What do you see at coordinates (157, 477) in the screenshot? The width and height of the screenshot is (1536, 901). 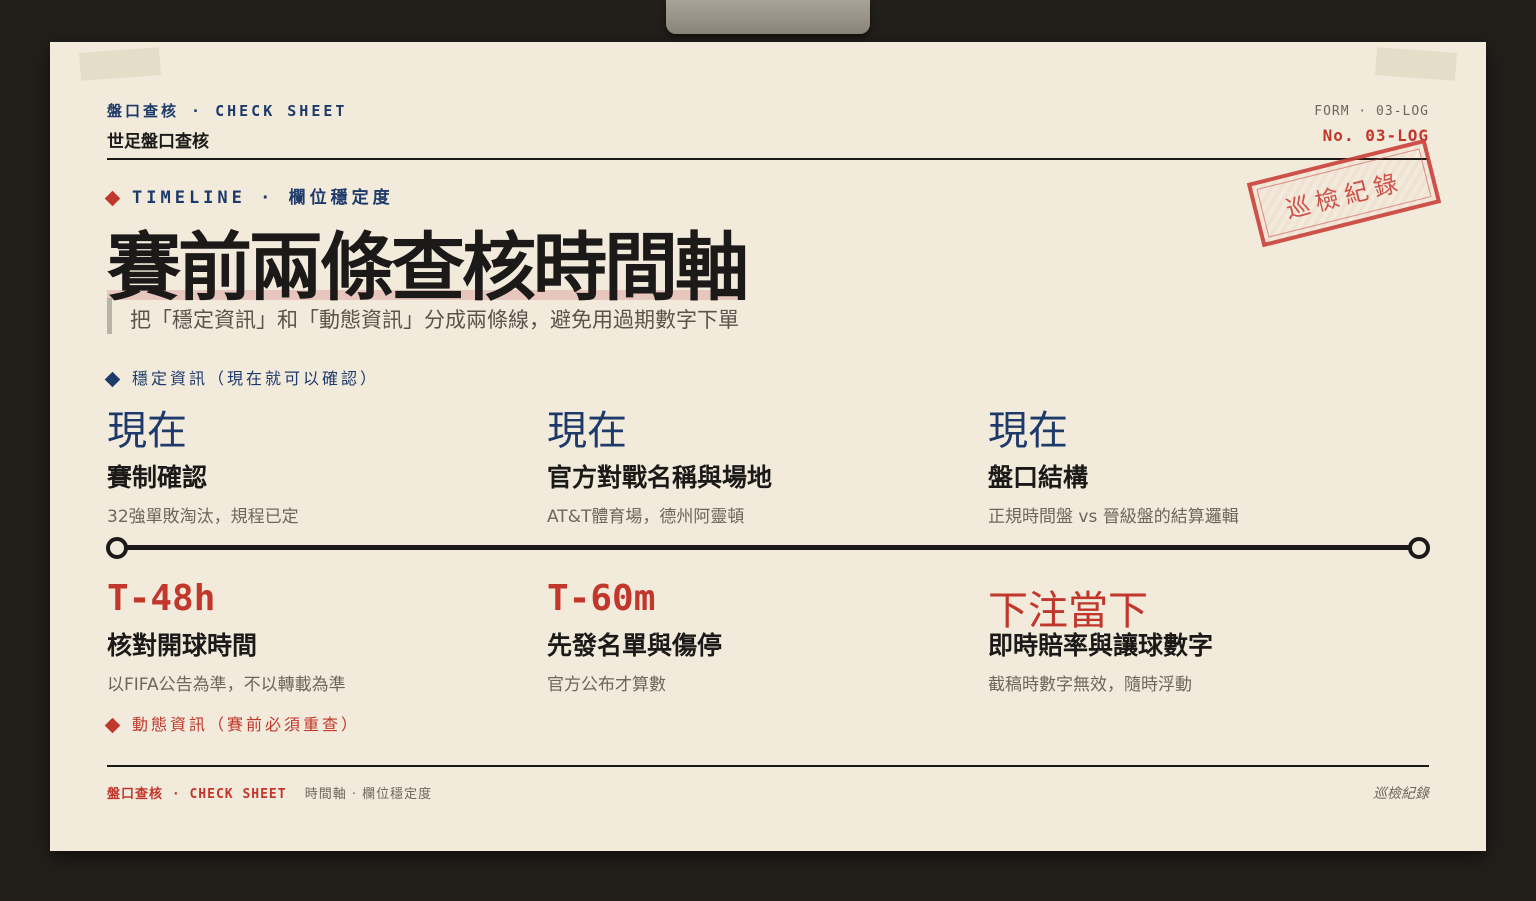 I see `item-title: 賽制確認` at bounding box center [157, 477].